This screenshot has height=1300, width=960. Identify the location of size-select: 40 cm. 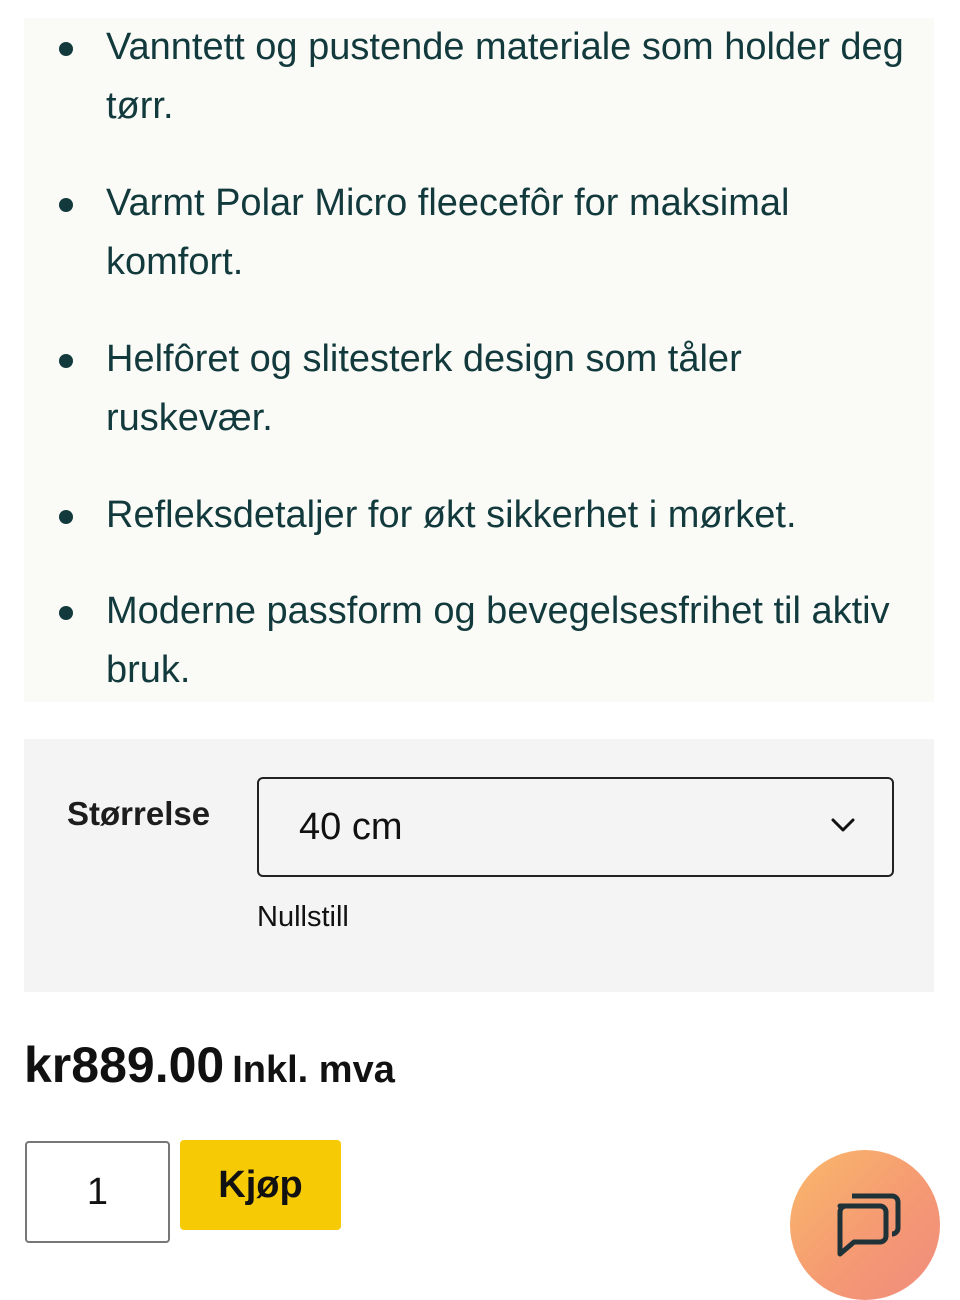
(575, 827).